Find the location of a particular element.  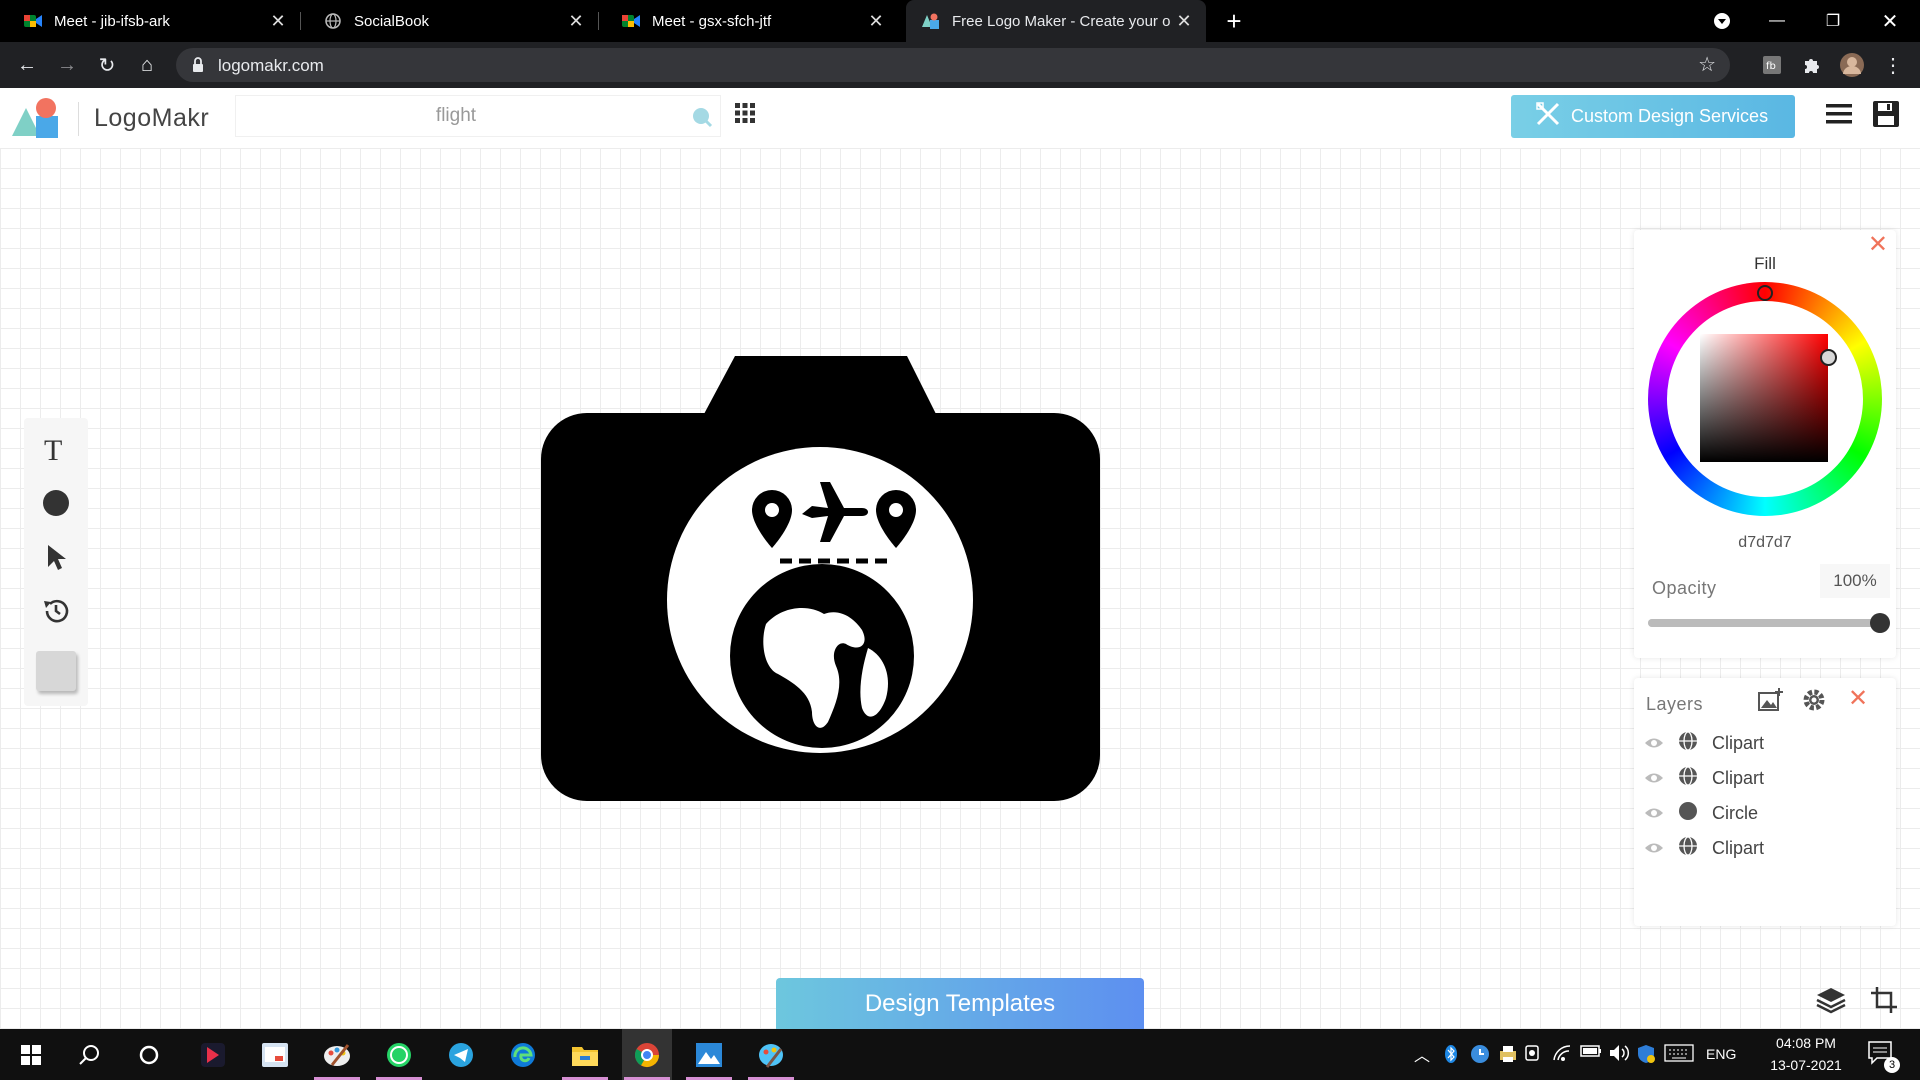

svg-text: fb is located at coordinates (1771, 66).